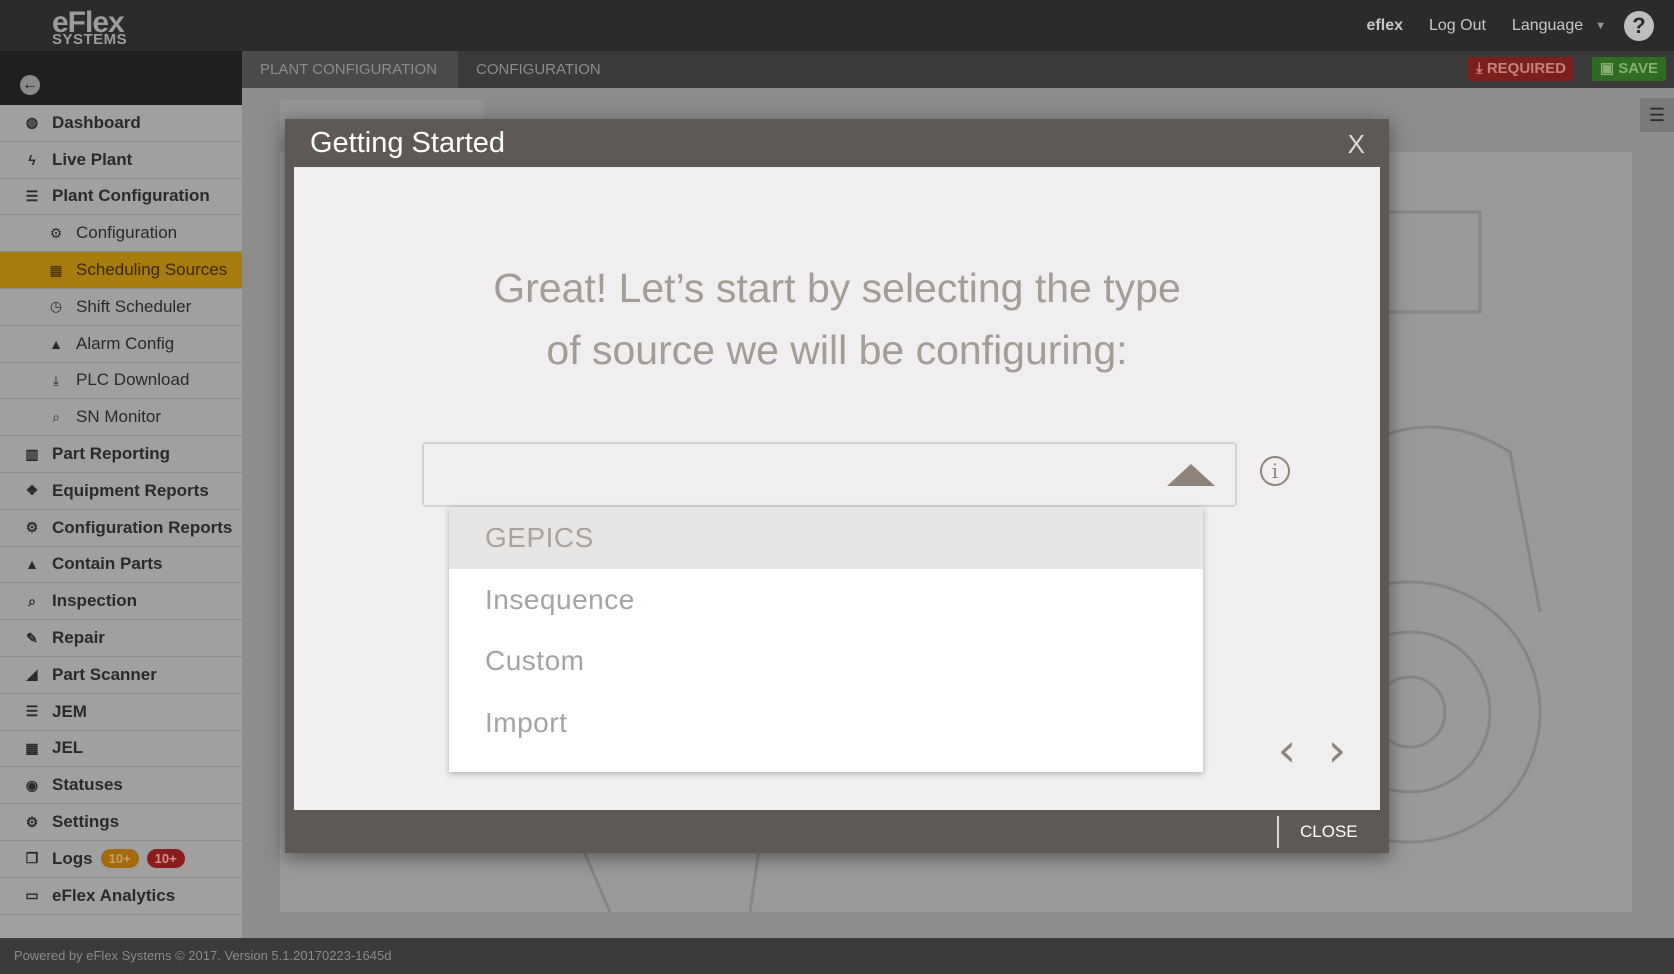 This screenshot has height=974, width=1674. Describe the element at coordinates (133, 380) in the screenshot. I see `sidebar-item-label: PLC Download` at that location.